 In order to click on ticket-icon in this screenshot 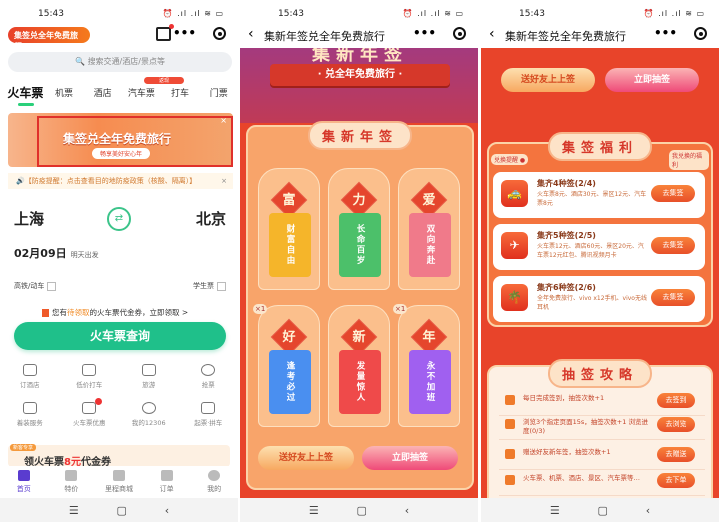, I will do `click(89, 408)`.